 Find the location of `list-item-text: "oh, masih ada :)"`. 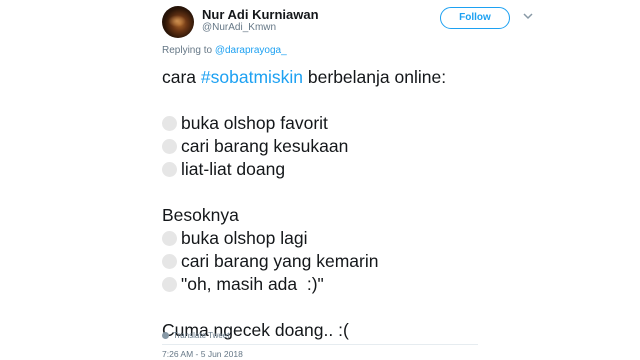

list-item-text: "oh, masih ada :)" is located at coordinates (252, 284).